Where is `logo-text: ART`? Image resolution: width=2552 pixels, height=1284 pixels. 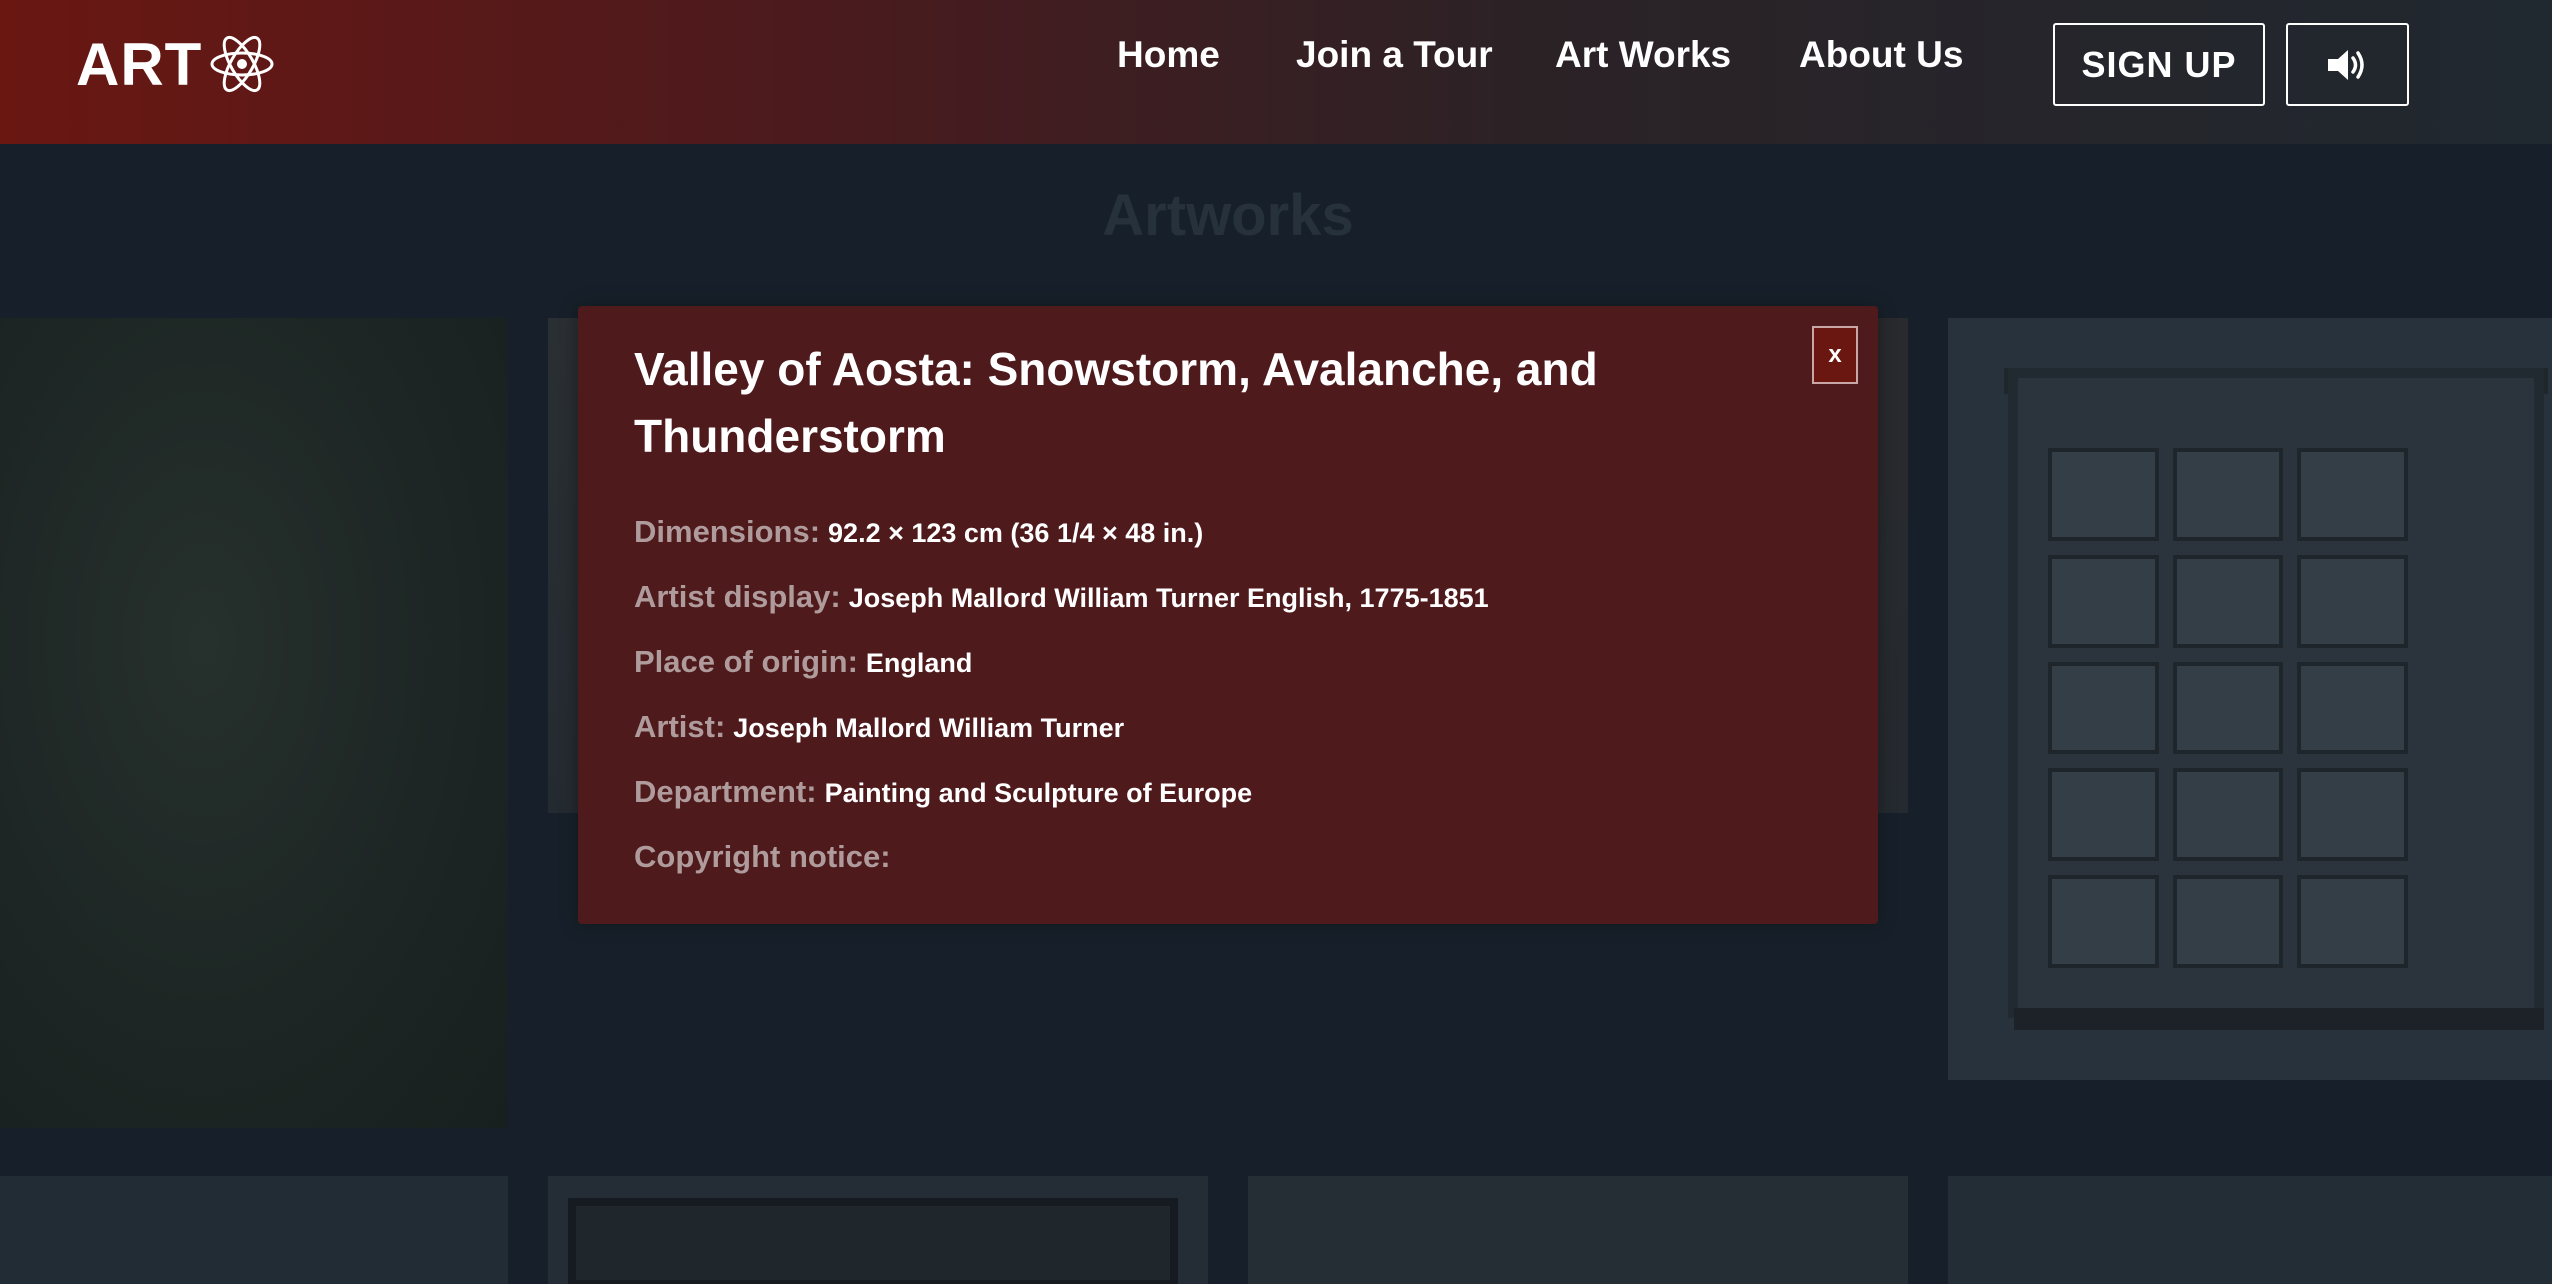
logo-text: ART is located at coordinates (139, 64).